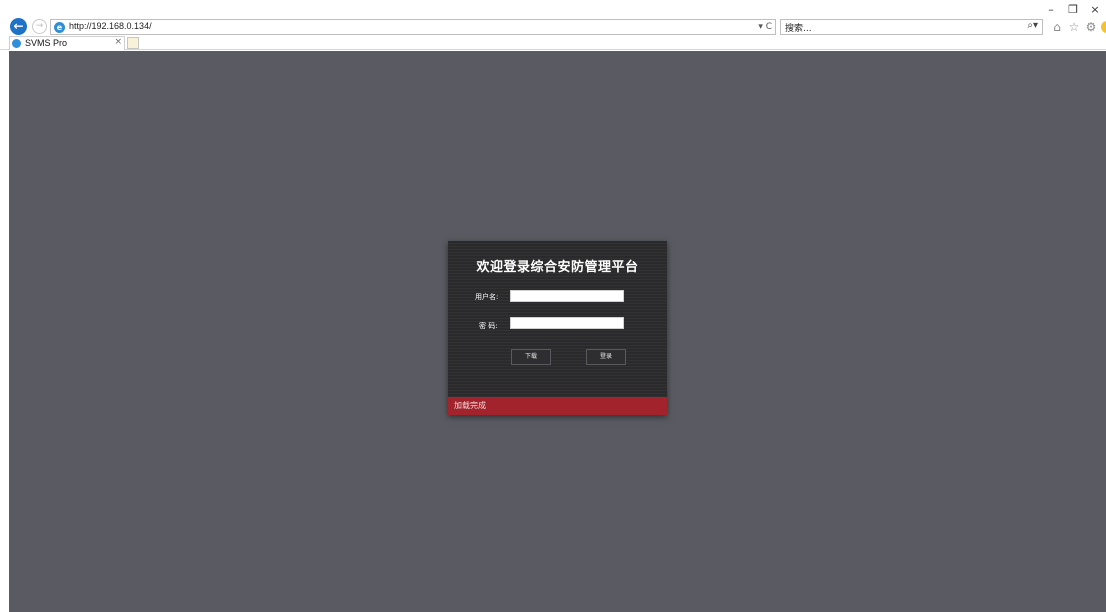  I want to click on minimize-button: –, so click(1051, 9).